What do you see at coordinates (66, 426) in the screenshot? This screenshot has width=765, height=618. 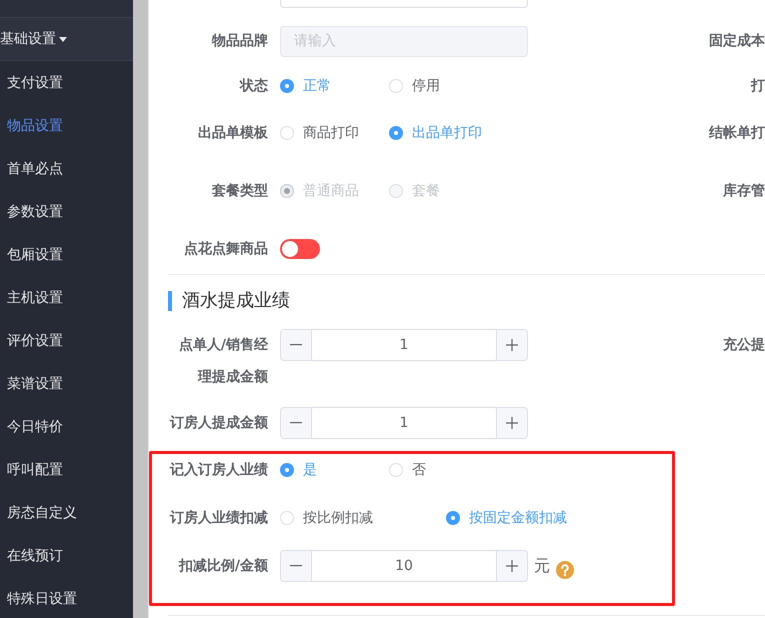 I see `sidebar-item: 今日特价` at bounding box center [66, 426].